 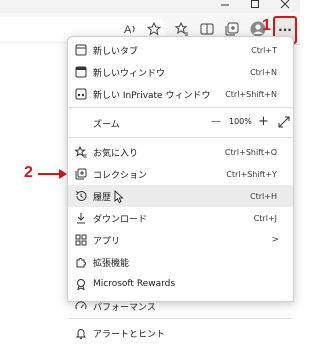 I want to click on menu-item-label: 新しいウィンドウ, so click(x=129, y=73).